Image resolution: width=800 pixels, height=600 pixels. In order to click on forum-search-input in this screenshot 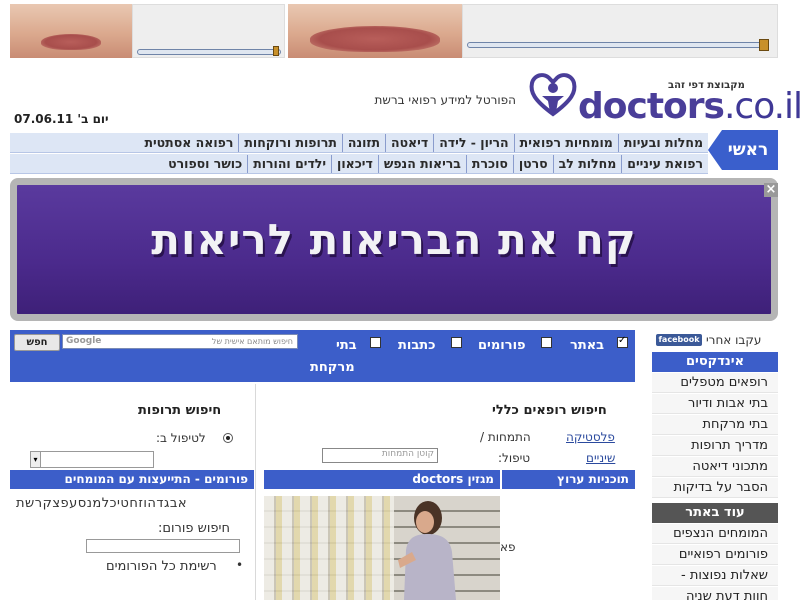, I will do `click(163, 546)`.